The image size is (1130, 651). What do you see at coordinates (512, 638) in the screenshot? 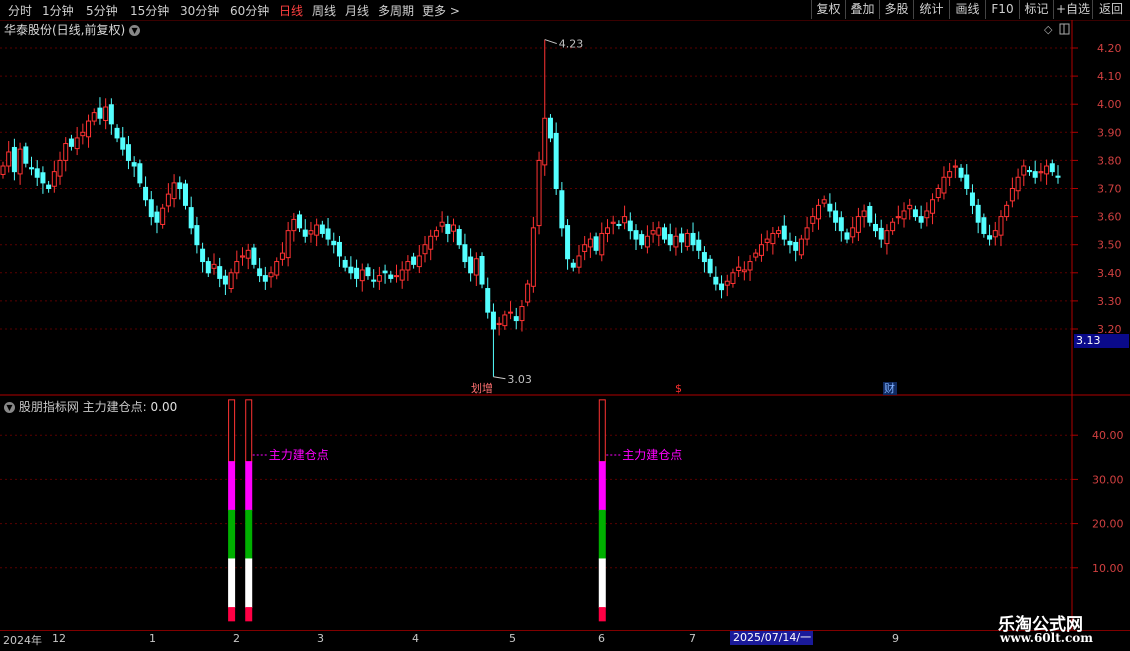
I see `date-label-5: 5` at bounding box center [512, 638].